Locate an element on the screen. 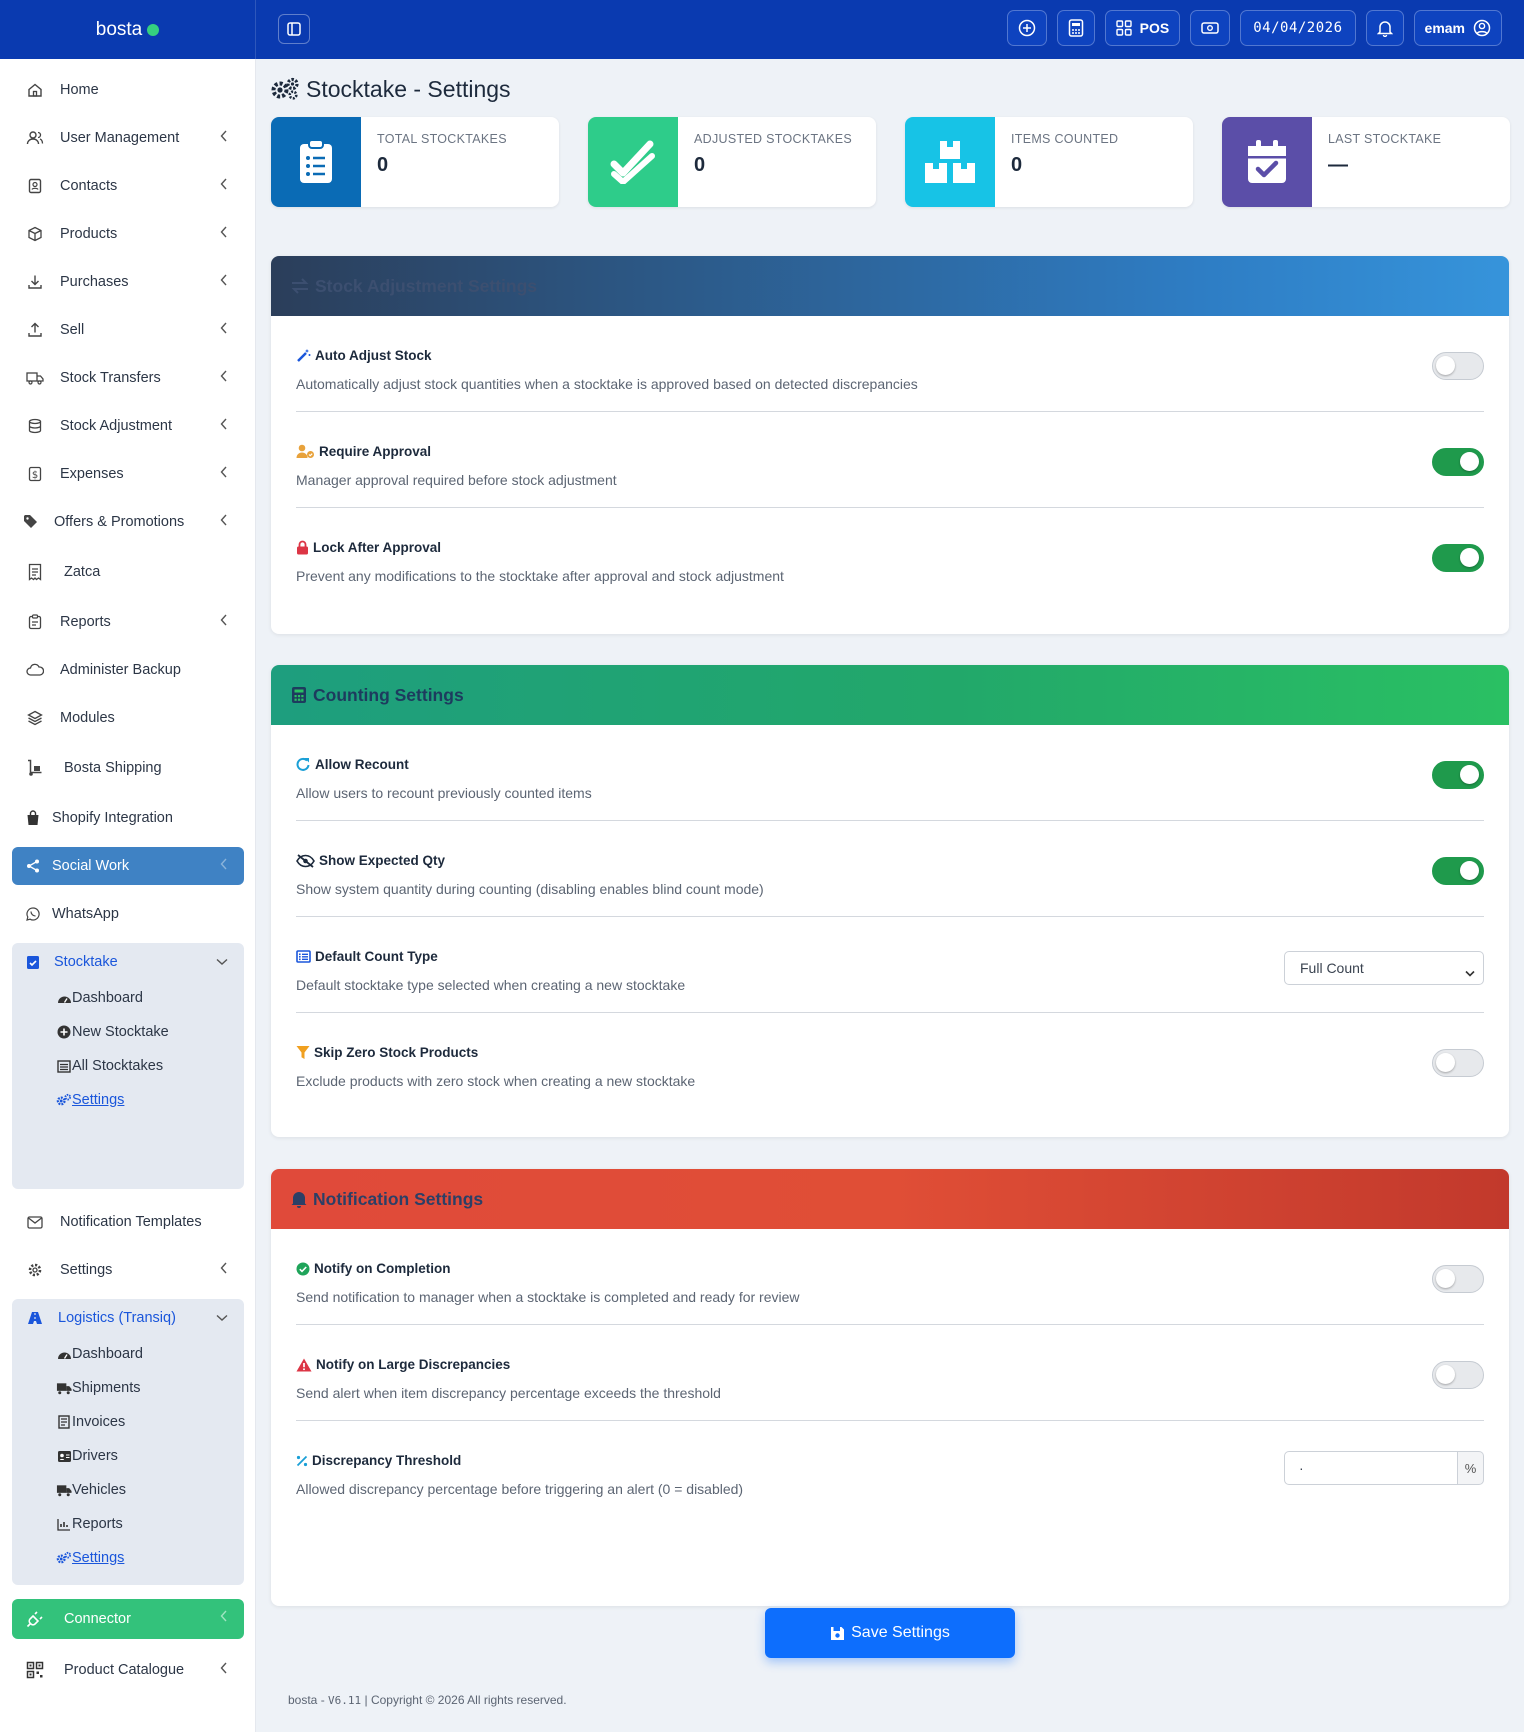 The width and height of the screenshot is (1524, 1732). list-alt-icon is located at coordinates (303, 956).